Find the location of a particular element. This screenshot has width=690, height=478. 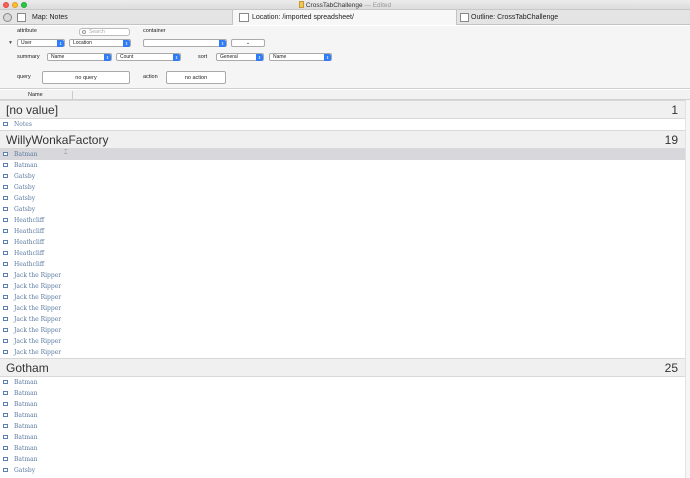

sort-field-popup: Name ⇕ is located at coordinates (300, 57).